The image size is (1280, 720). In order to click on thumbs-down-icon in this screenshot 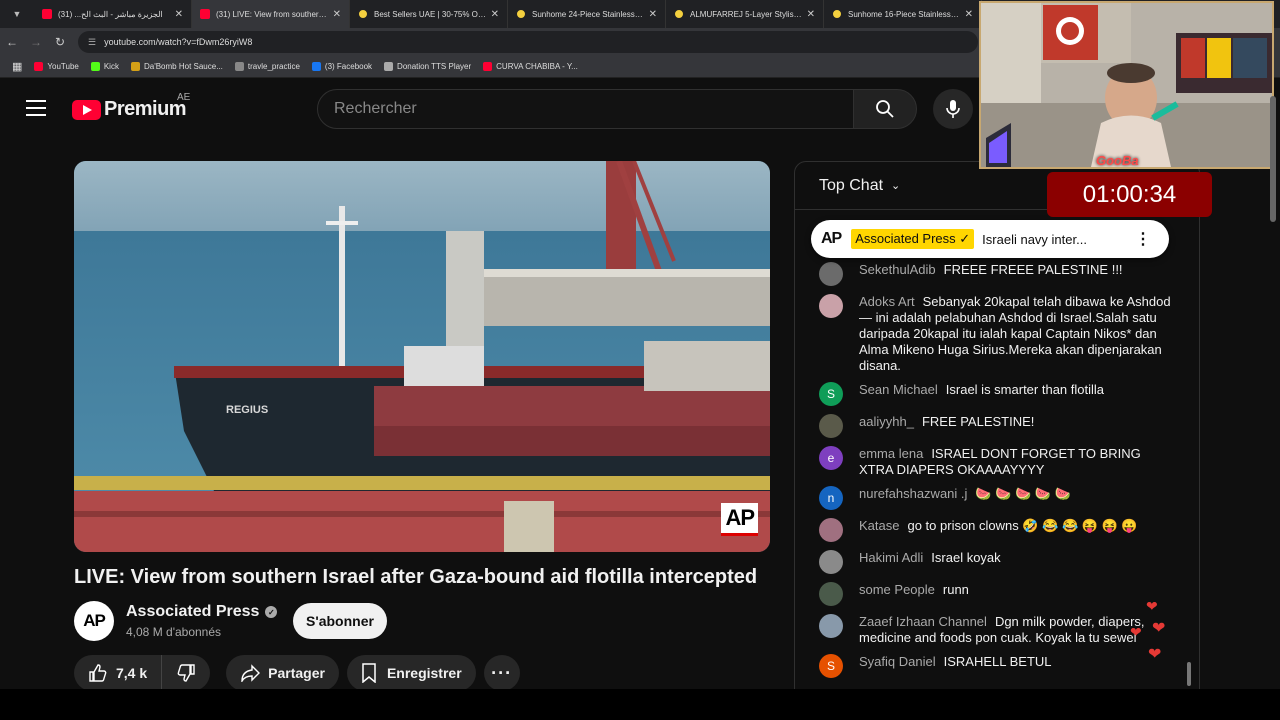, I will do `click(186, 673)`.